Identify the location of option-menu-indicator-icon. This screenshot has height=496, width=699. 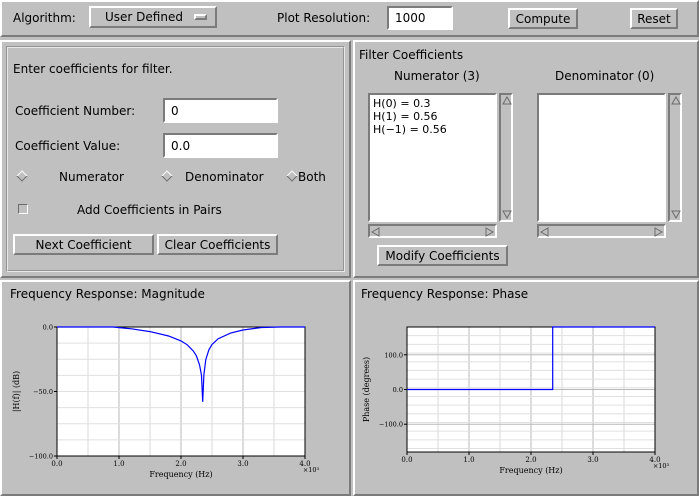
(200, 17).